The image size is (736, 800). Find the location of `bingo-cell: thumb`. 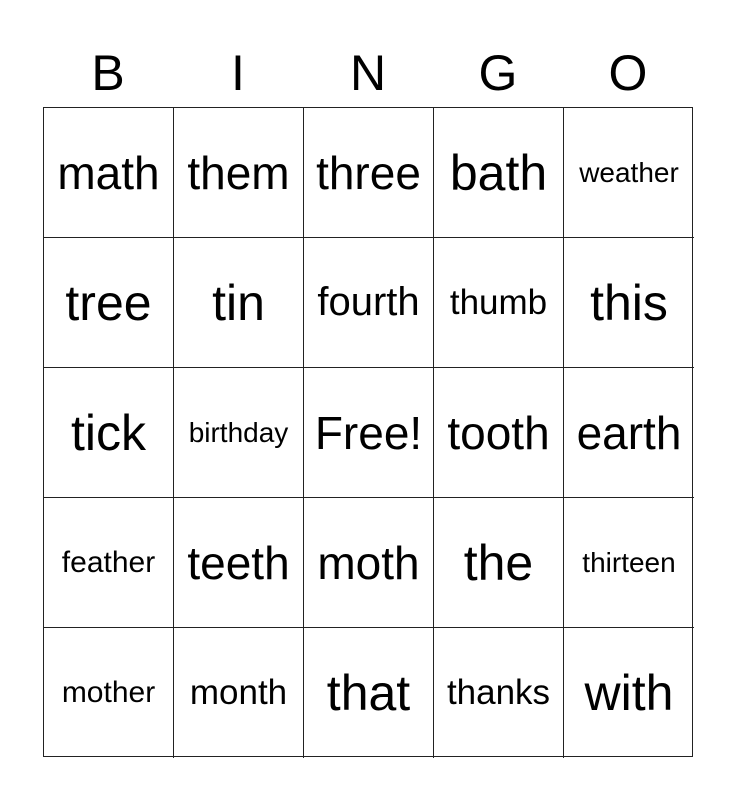

bingo-cell: thumb is located at coordinates (499, 303).